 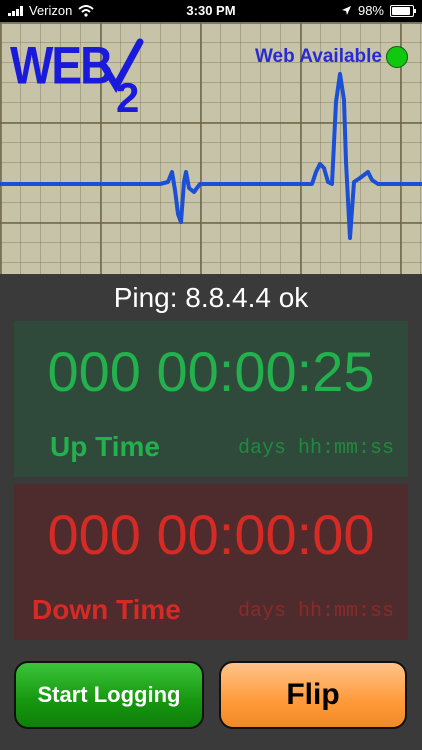 What do you see at coordinates (211, 11) in the screenshot?
I see `status-bar: Verizon 3:30 PM 98%` at bounding box center [211, 11].